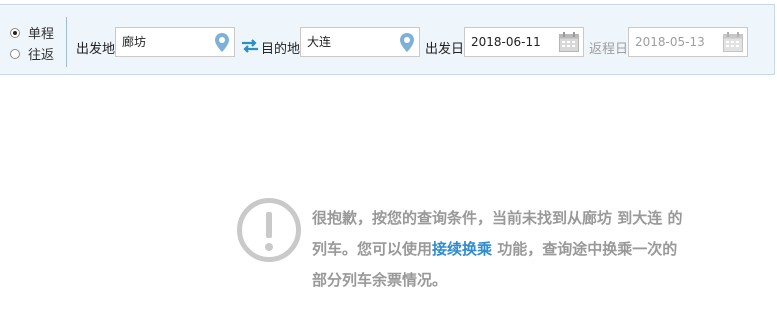 This screenshot has width=777, height=334. What do you see at coordinates (41, 55) in the screenshot?
I see `radio-label-round-trip: 往返` at bounding box center [41, 55].